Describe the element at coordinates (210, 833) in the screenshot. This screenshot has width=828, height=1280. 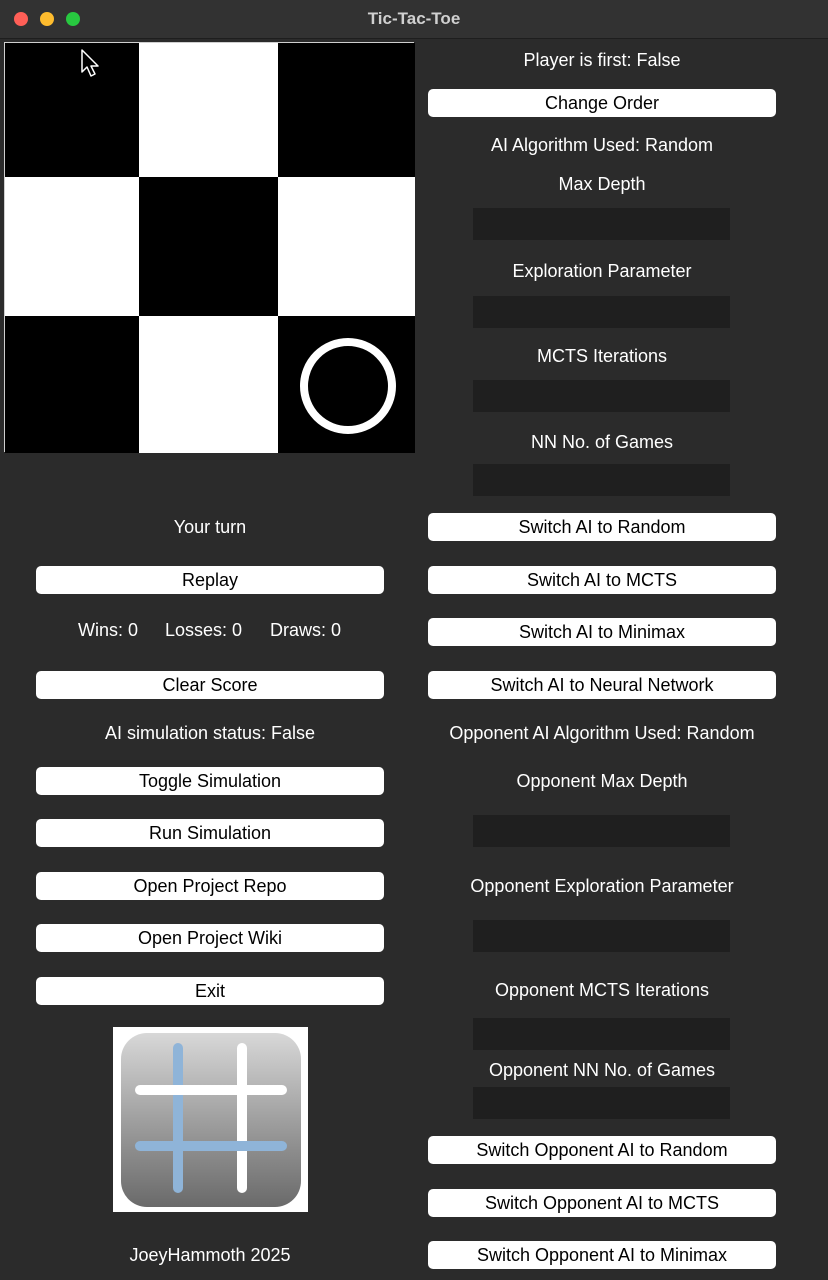
I see `run-simulation-button: Run Simulation` at that location.